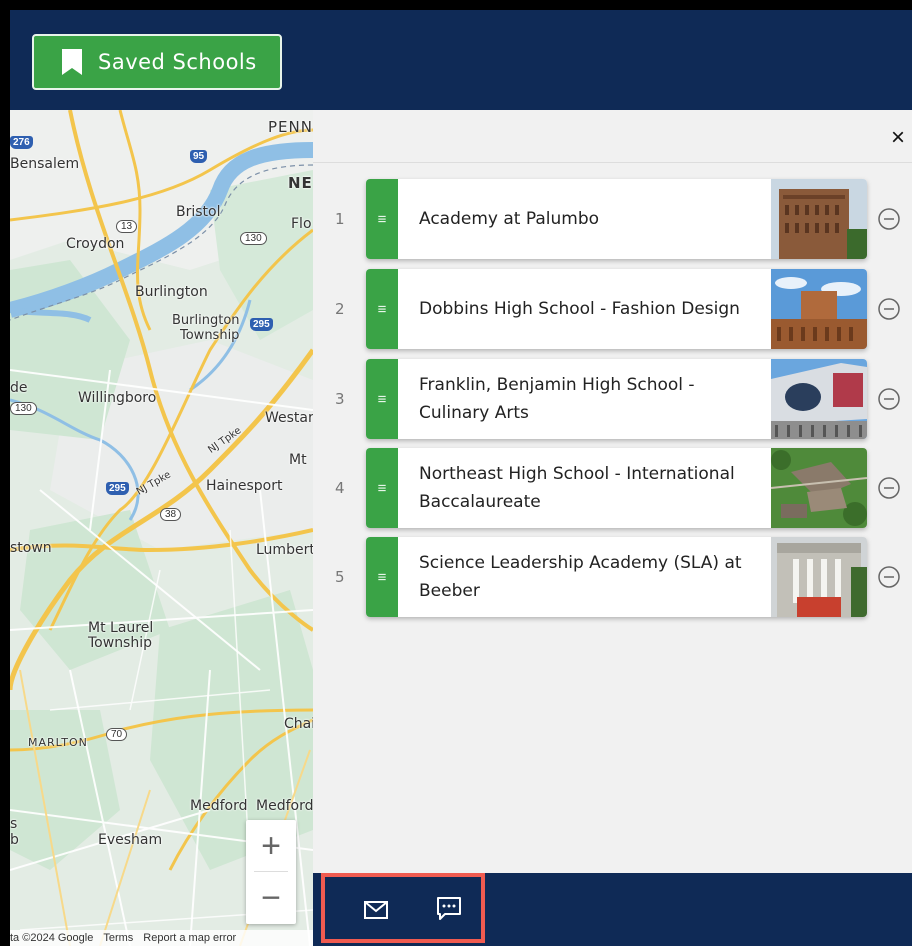 Image resolution: width=912 pixels, height=946 pixels. What do you see at coordinates (118, 938) in the screenshot?
I see `map-terms-link: Terms` at bounding box center [118, 938].